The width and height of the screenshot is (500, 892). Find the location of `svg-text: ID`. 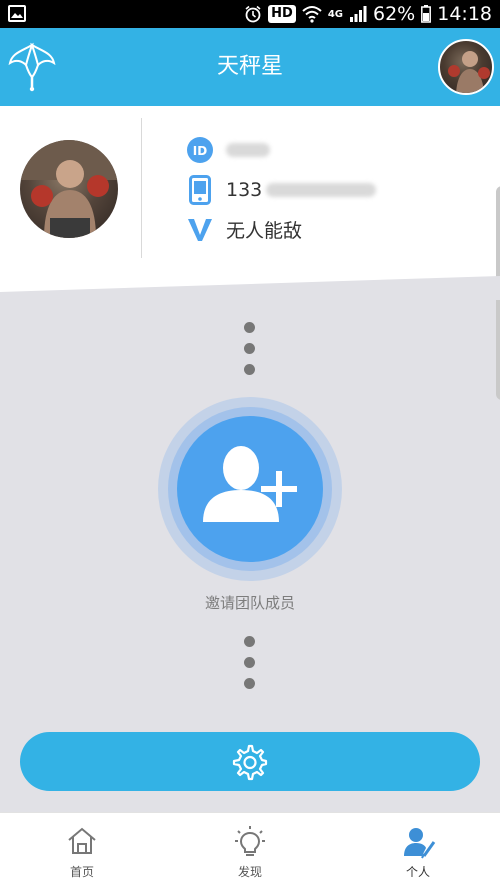

svg-text: ID is located at coordinates (200, 151).